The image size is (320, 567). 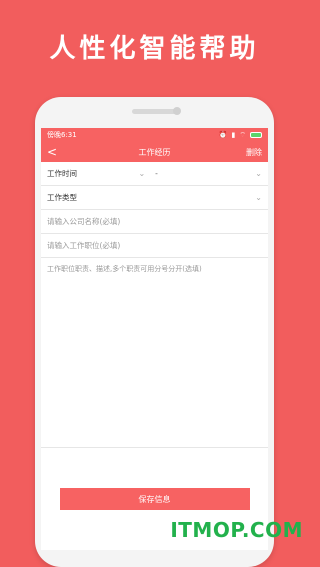 What do you see at coordinates (154, 246) in the screenshot?
I see `position-input: 请输入工作职位(必填)` at bounding box center [154, 246].